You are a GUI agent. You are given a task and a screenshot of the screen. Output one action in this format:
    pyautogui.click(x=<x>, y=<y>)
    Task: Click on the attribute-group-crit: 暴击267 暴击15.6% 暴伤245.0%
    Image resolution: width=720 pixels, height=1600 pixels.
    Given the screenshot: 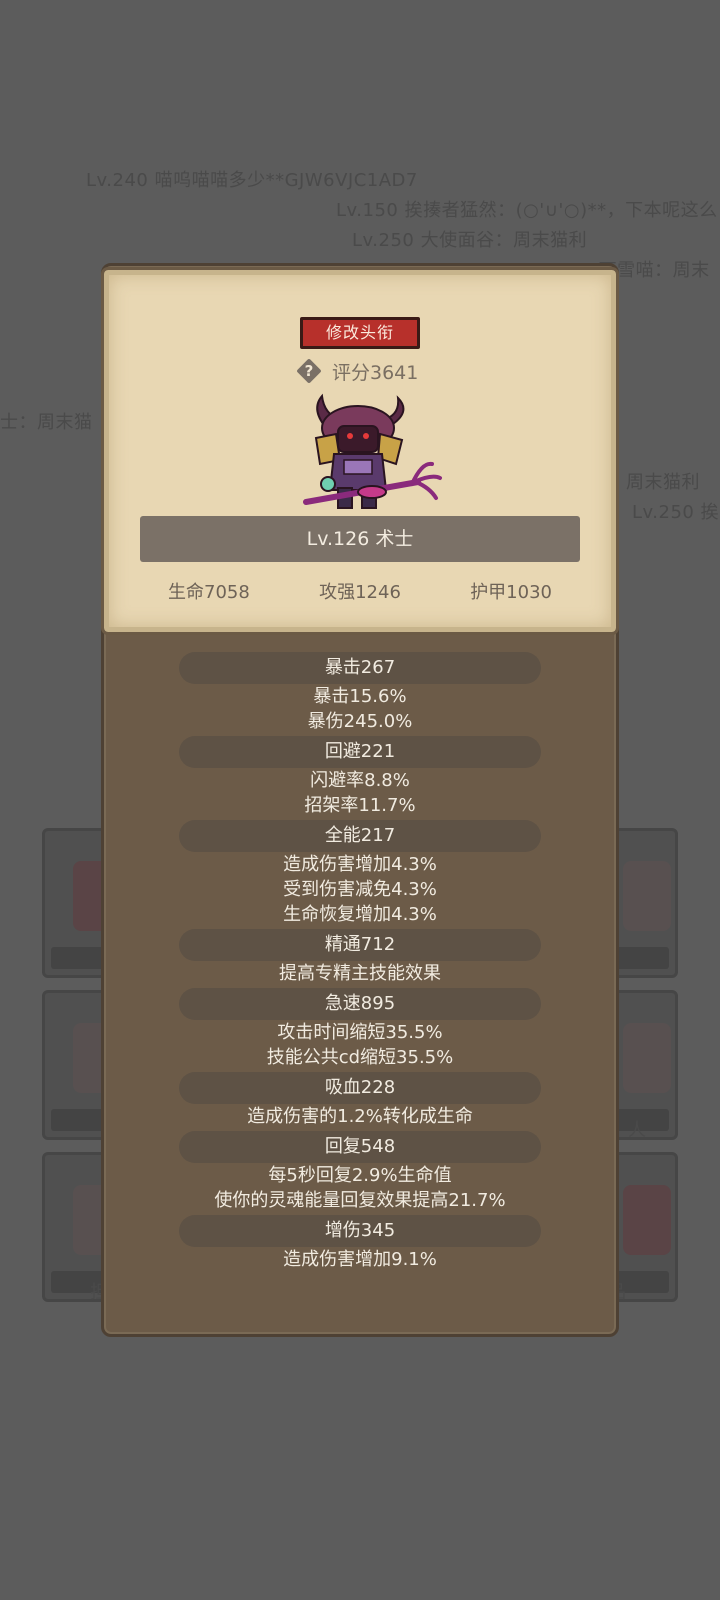 What is the action you would take?
    pyautogui.click(x=360, y=692)
    